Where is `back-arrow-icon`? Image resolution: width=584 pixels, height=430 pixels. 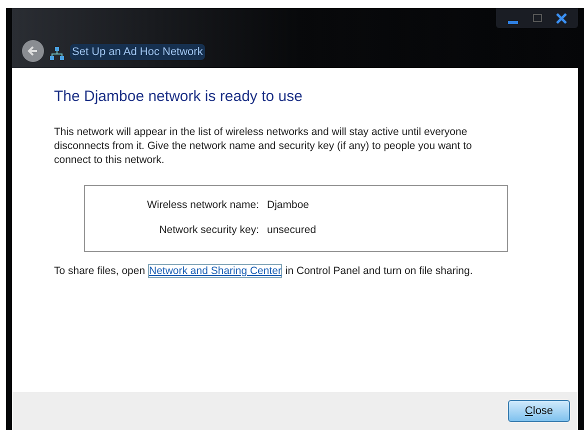 back-arrow-icon is located at coordinates (33, 51).